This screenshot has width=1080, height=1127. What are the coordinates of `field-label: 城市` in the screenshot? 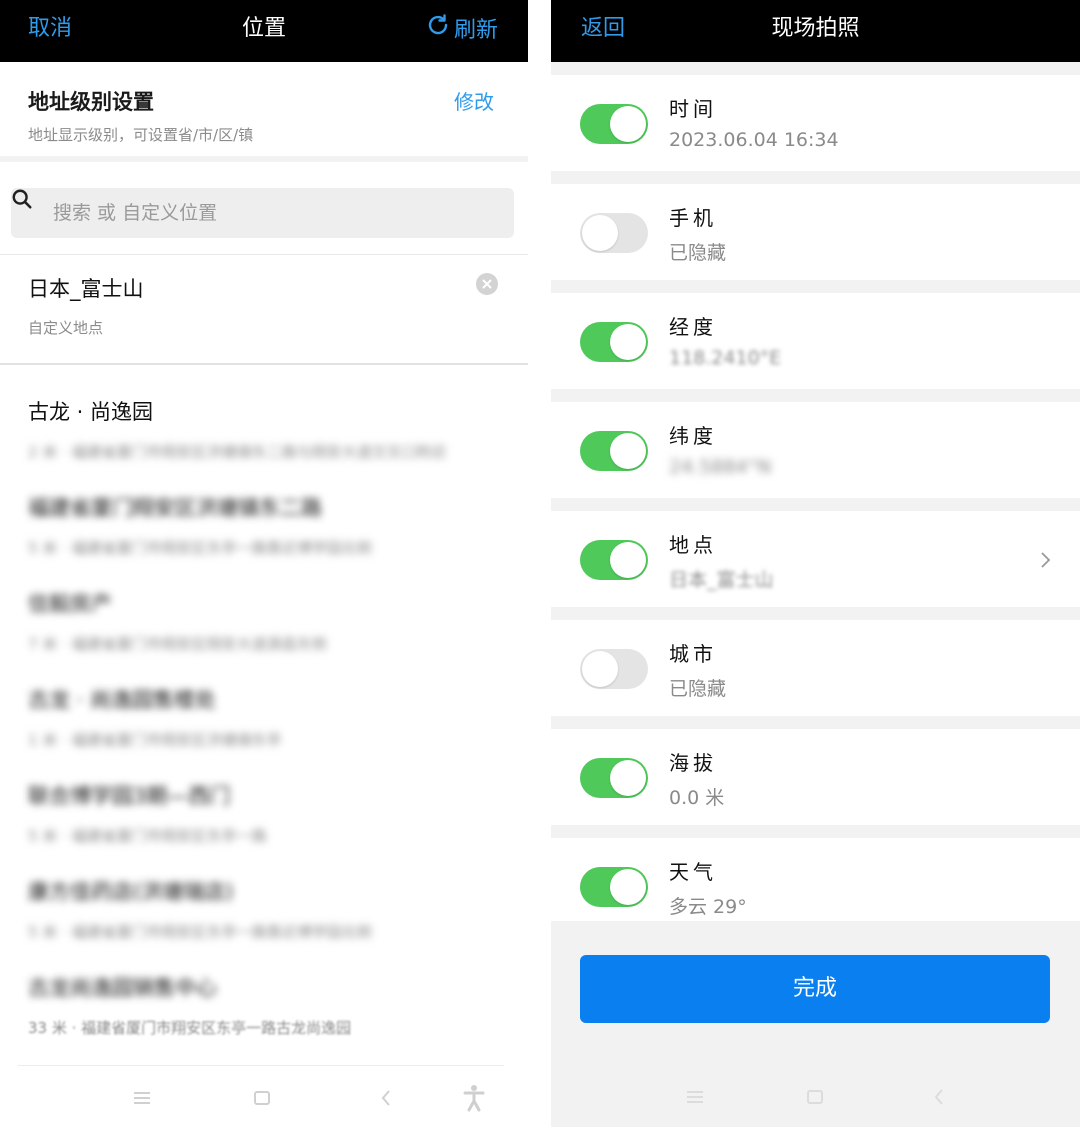 It's located at (693, 654).